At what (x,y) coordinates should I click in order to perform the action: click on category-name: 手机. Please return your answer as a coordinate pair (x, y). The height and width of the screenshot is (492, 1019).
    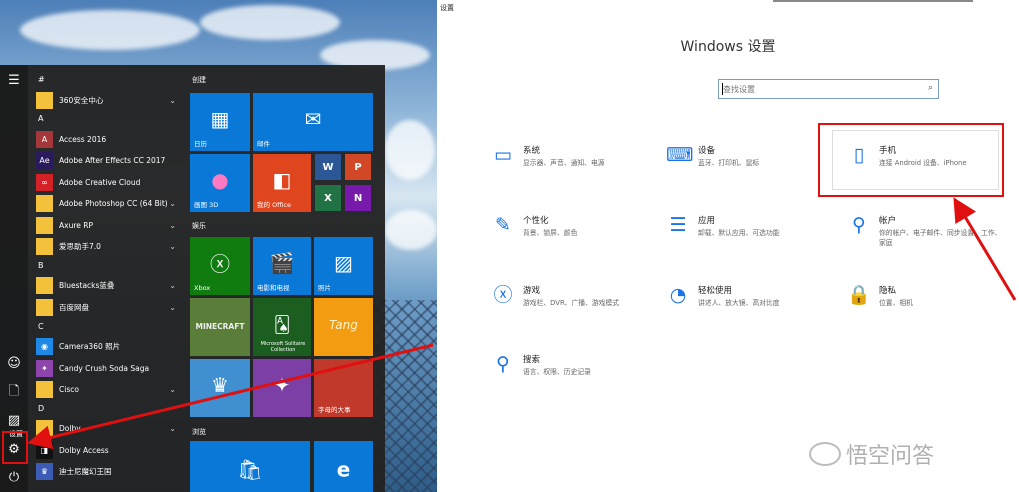
    Looking at the image, I should click on (888, 151).